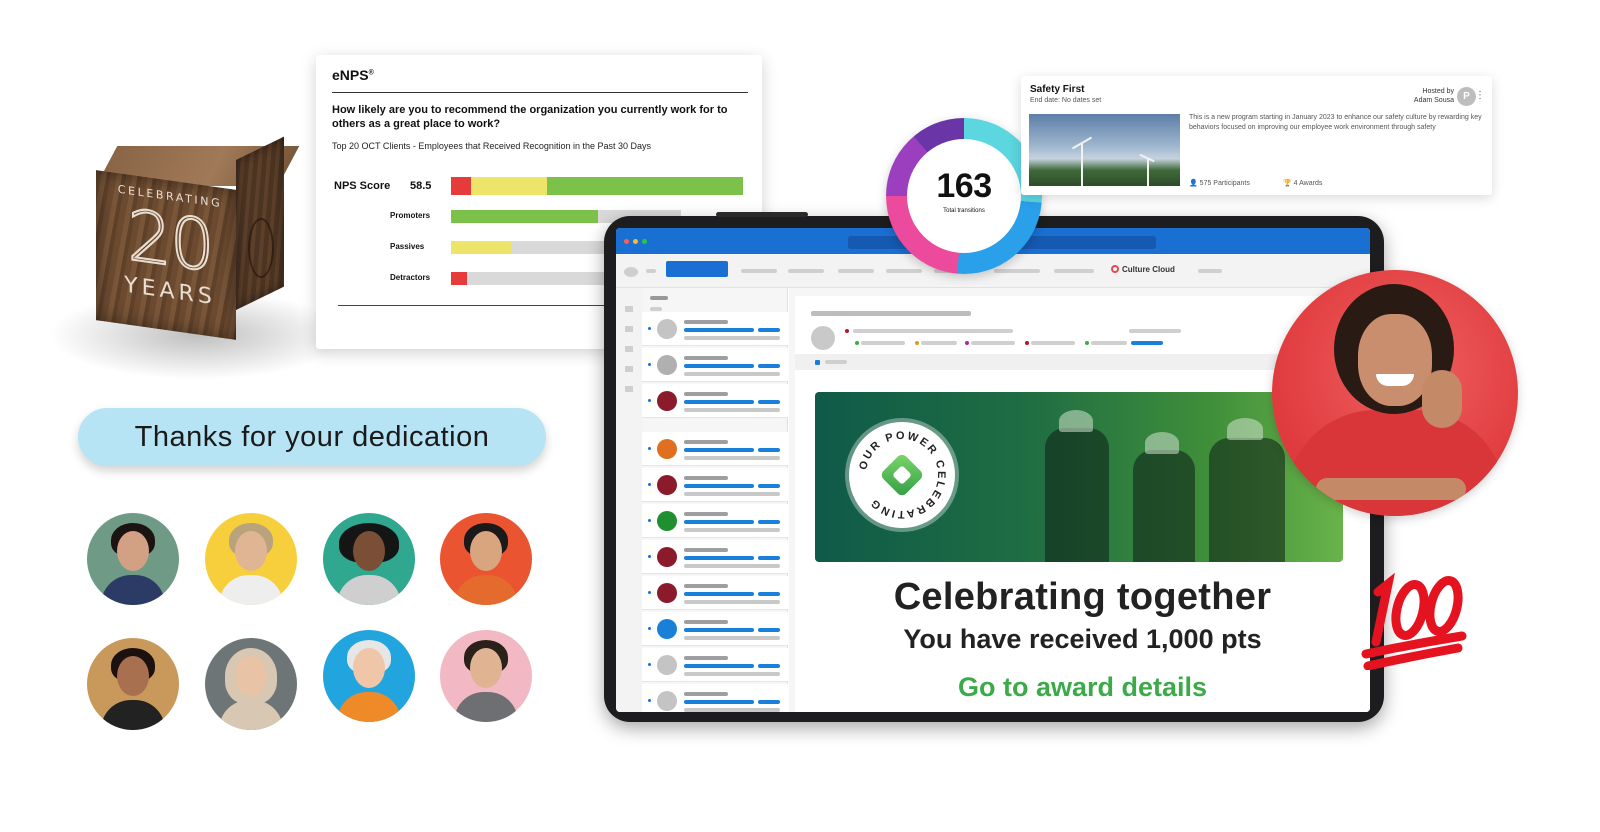 This screenshot has height=832, width=1600. Describe the element at coordinates (1148, 172) in the screenshot. I see `turbine-tower` at that location.